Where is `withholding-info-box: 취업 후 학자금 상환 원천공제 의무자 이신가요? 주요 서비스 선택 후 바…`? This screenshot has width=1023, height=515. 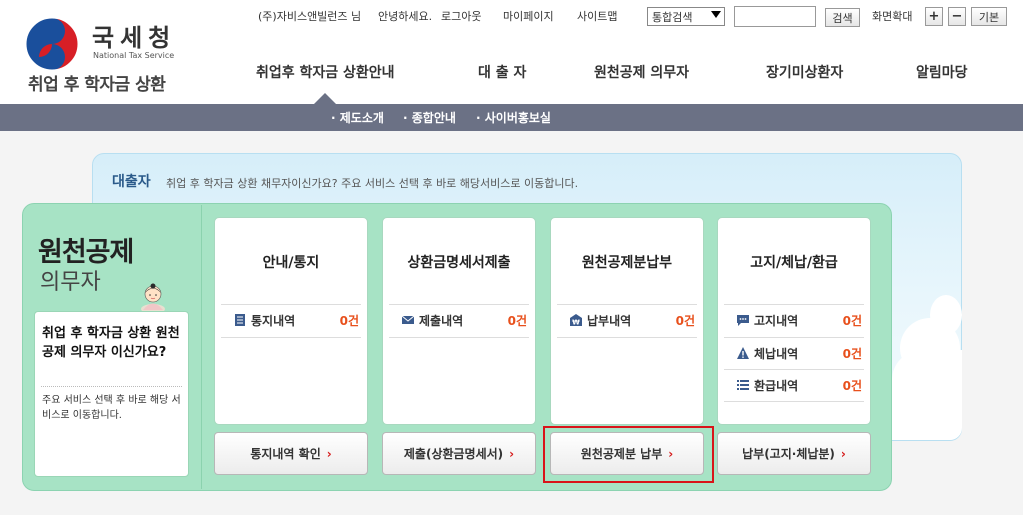
withholding-info-box: 취업 후 학자금 상환 원천공제 의무자 이신가요? 주요 서비스 선택 후 바… is located at coordinates (111, 394).